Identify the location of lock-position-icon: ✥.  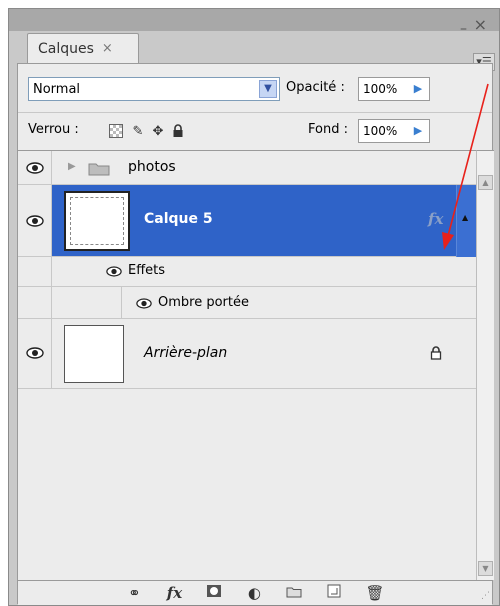
(158, 131).